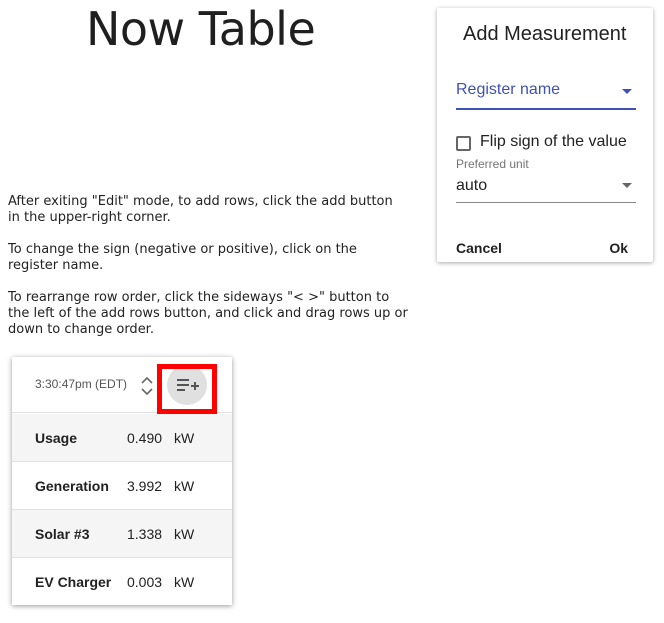 The width and height of the screenshot is (664, 623). What do you see at coordinates (145, 534) in the screenshot?
I see `row-value: 1.338` at bounding box center [145, 534].